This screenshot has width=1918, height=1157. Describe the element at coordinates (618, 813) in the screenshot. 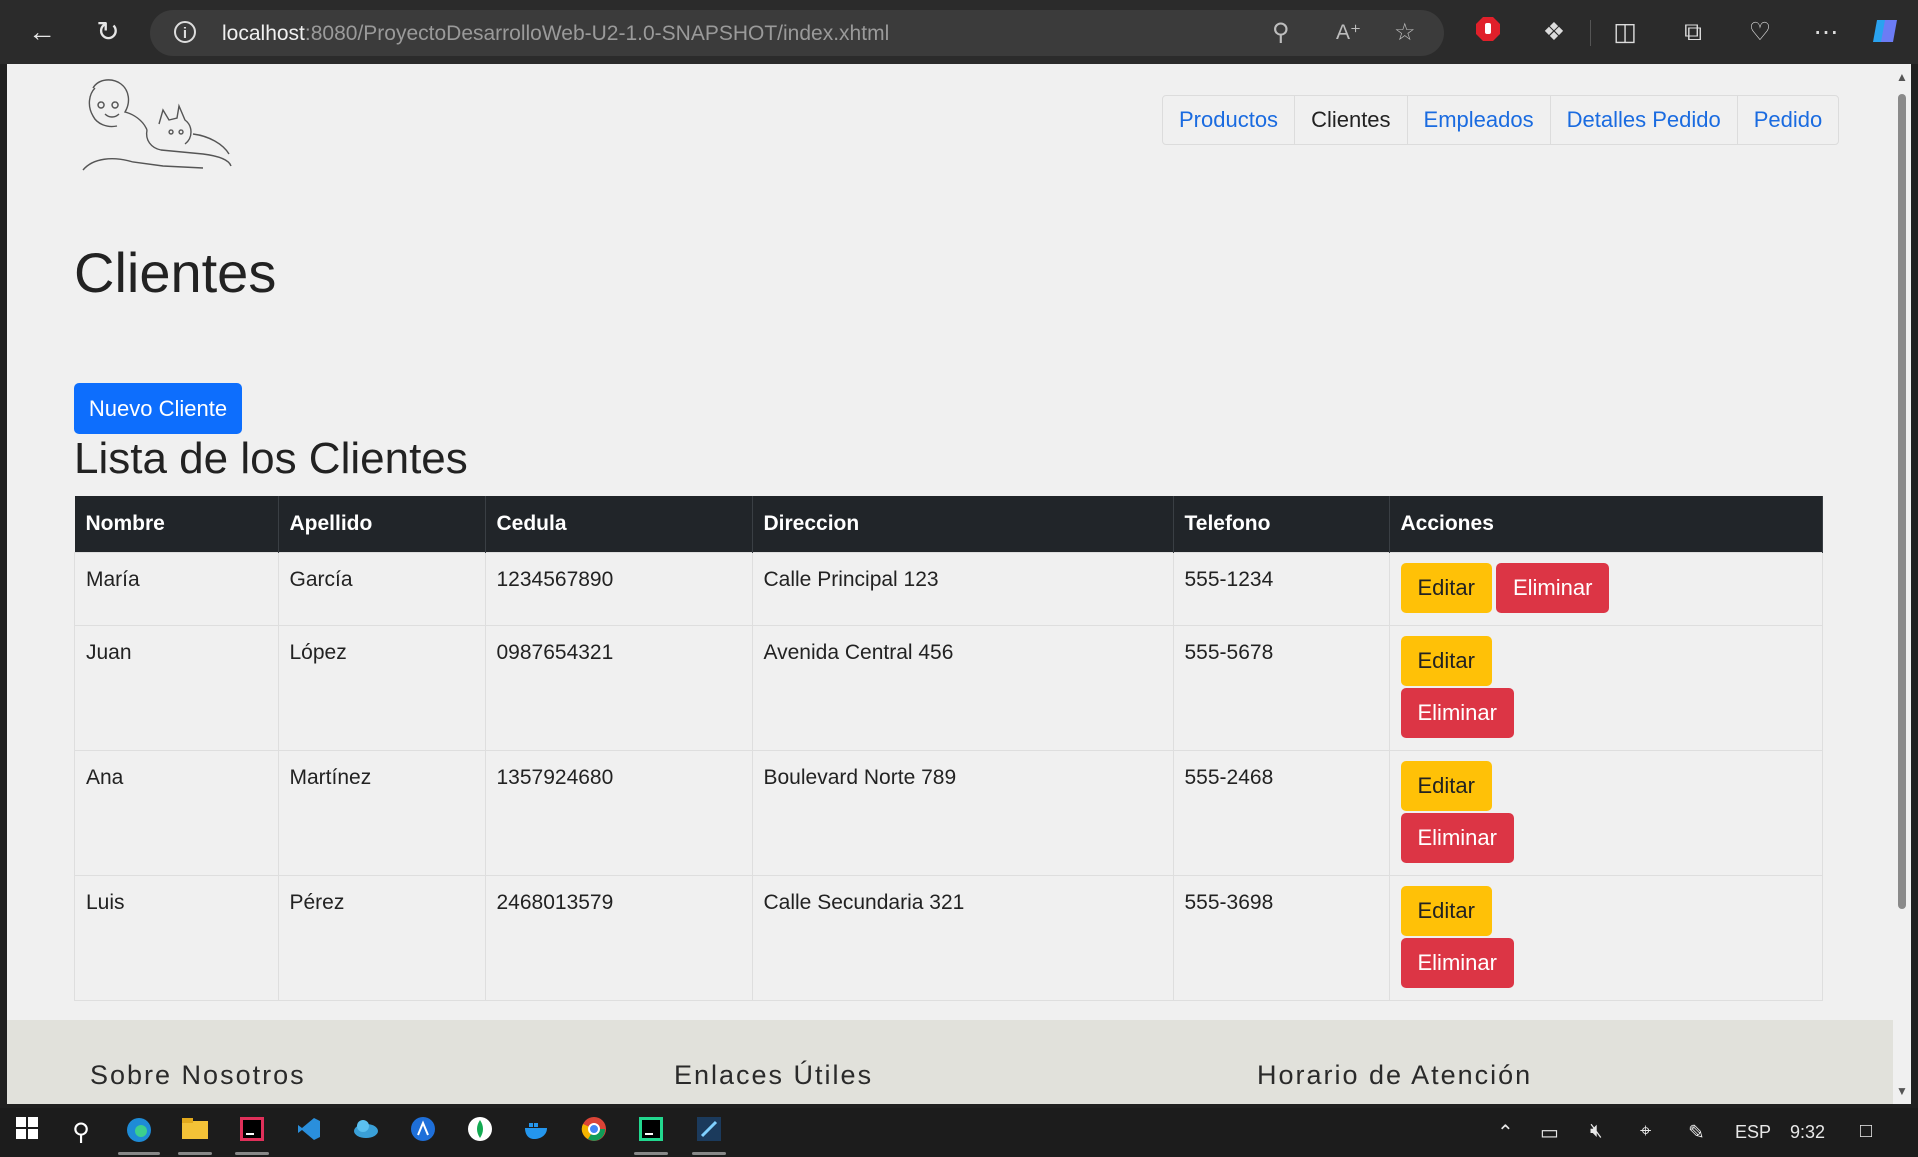

I see `cell-cedula: 1357924680` at that location.